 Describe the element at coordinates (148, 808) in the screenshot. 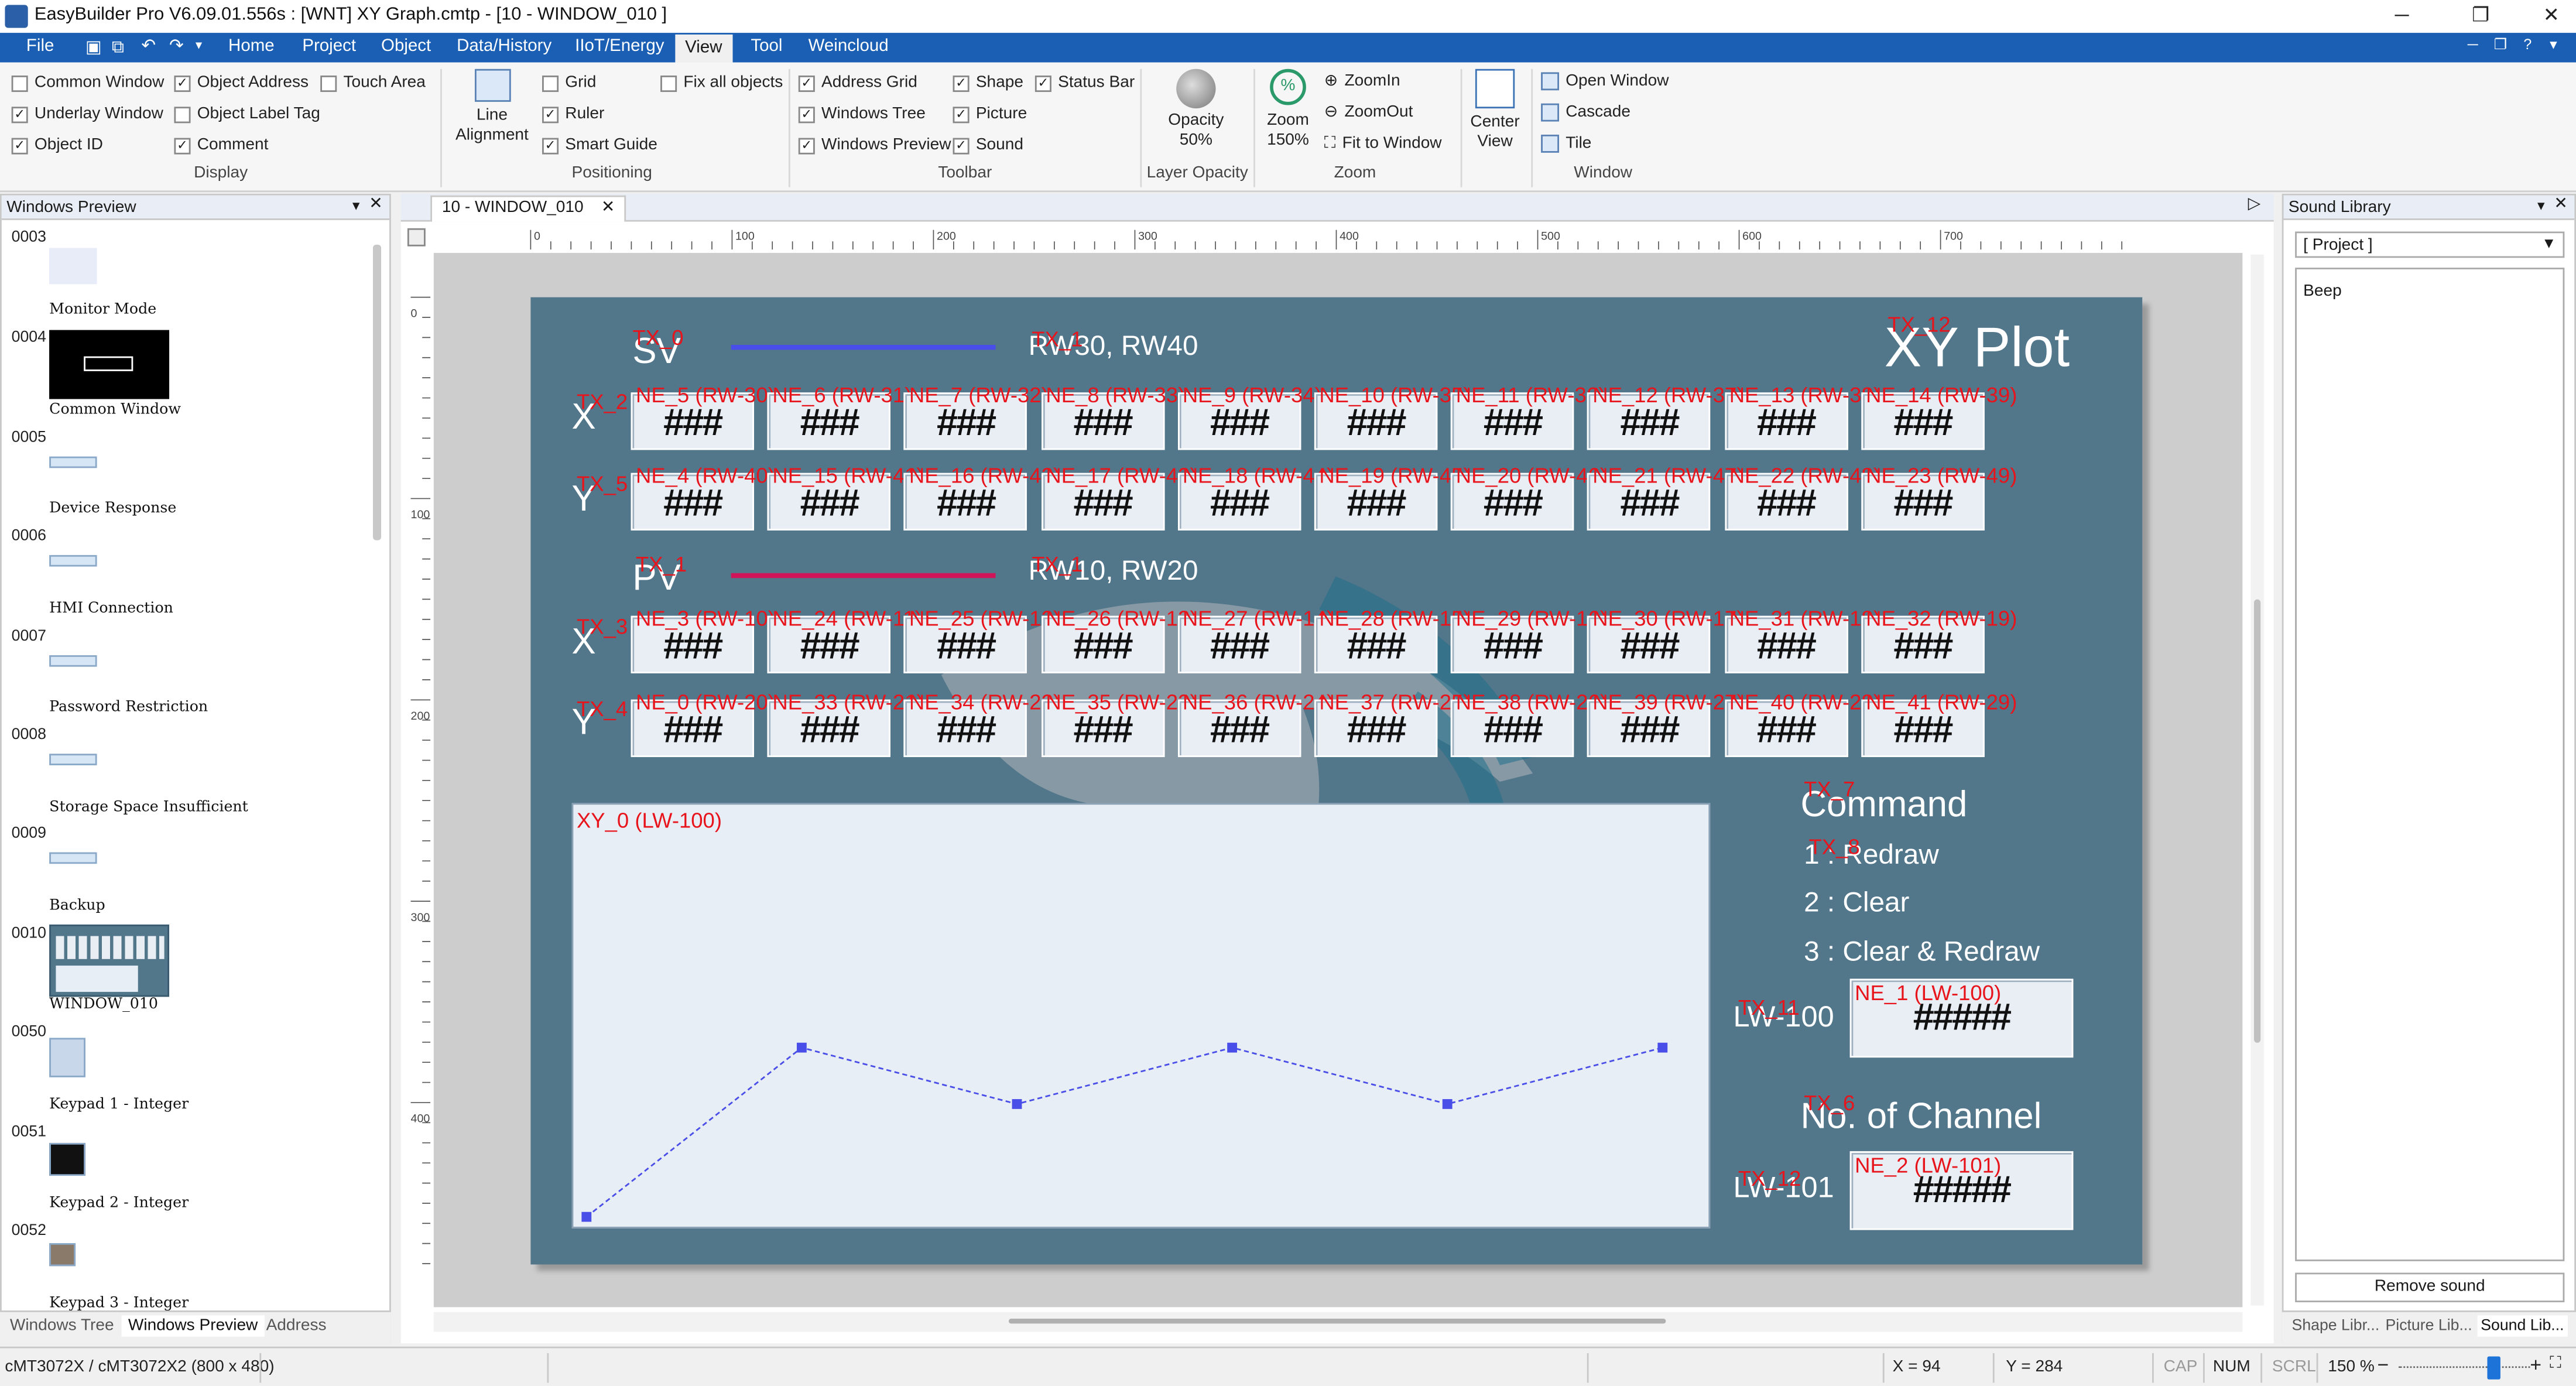

I see `preview-name: Storage Space Insufficient` at that location.